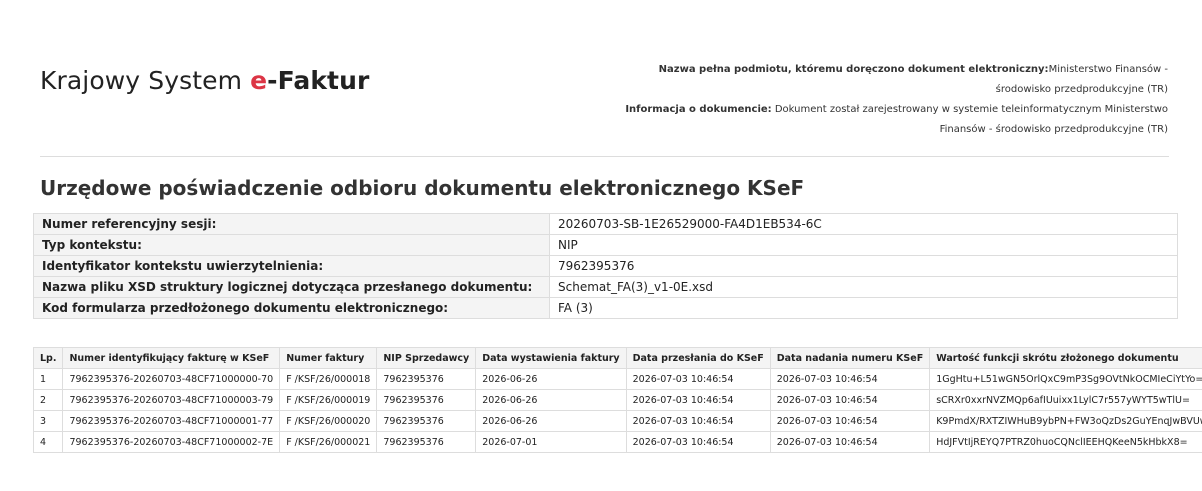 This screenshot has height=491, width=1202. I want to click on cell-lp: 2, so click(48, 400).